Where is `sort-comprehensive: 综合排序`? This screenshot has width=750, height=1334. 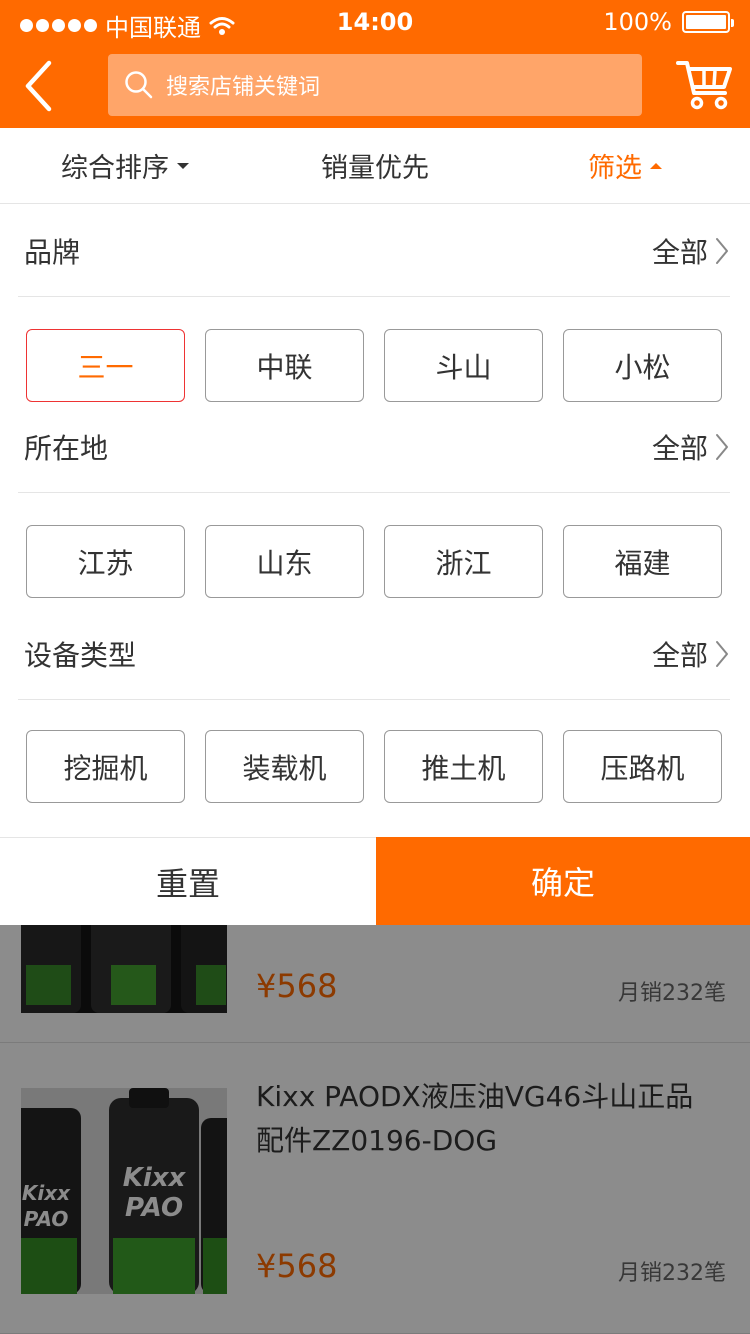
sort-comprehensive: 综合排序 is located at coordinates (125, 165).